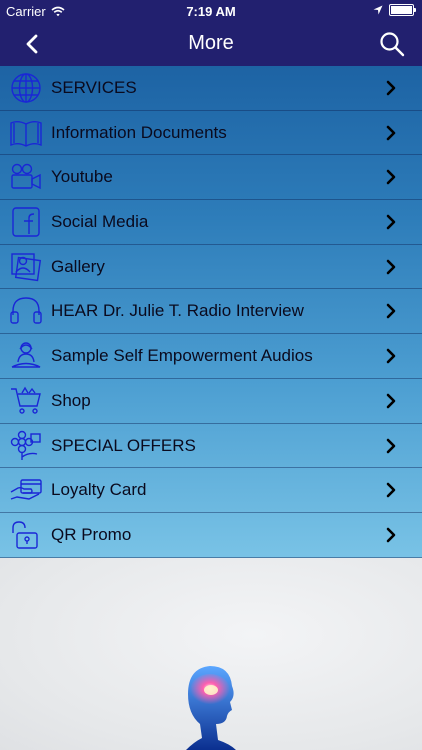 This screenshot has height=750, width=422. I want to click on menu-item-label: Youtube, so click(82, 177).